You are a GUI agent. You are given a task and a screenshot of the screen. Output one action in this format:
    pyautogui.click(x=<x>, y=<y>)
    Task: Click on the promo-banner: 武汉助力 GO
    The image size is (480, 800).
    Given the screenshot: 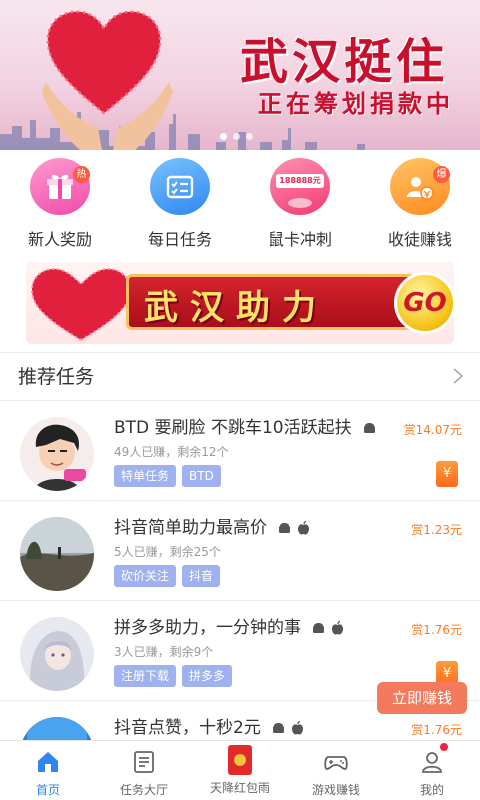 What is the action you would take?
    pyautogui.click(x=240, y=303)
    